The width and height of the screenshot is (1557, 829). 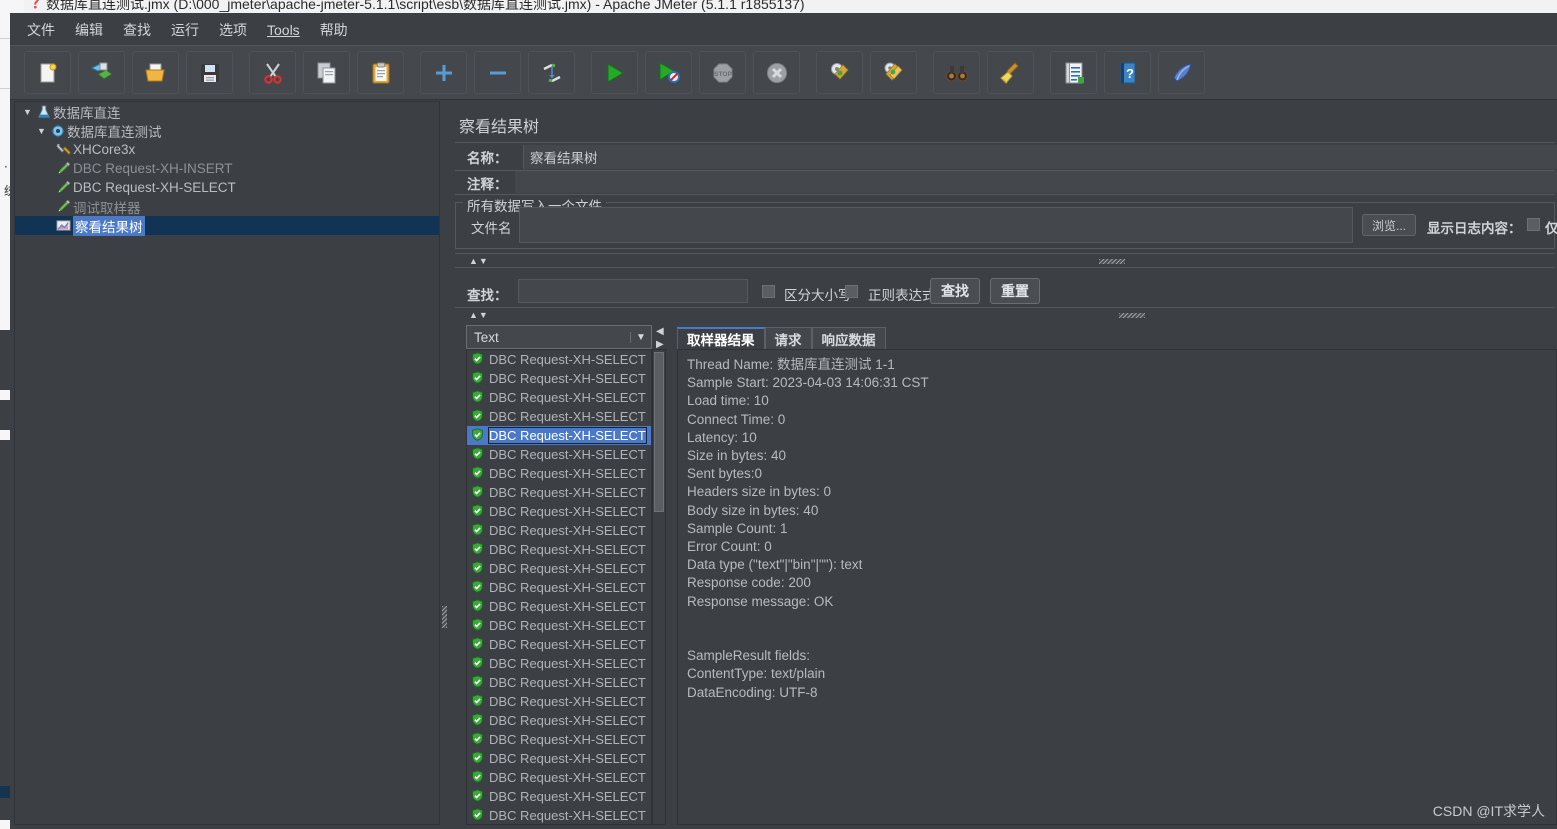 What do you see at coordinates (955, 291) in the screenshot?
I see `search-button: 查找` at bounding box center [955, 291].